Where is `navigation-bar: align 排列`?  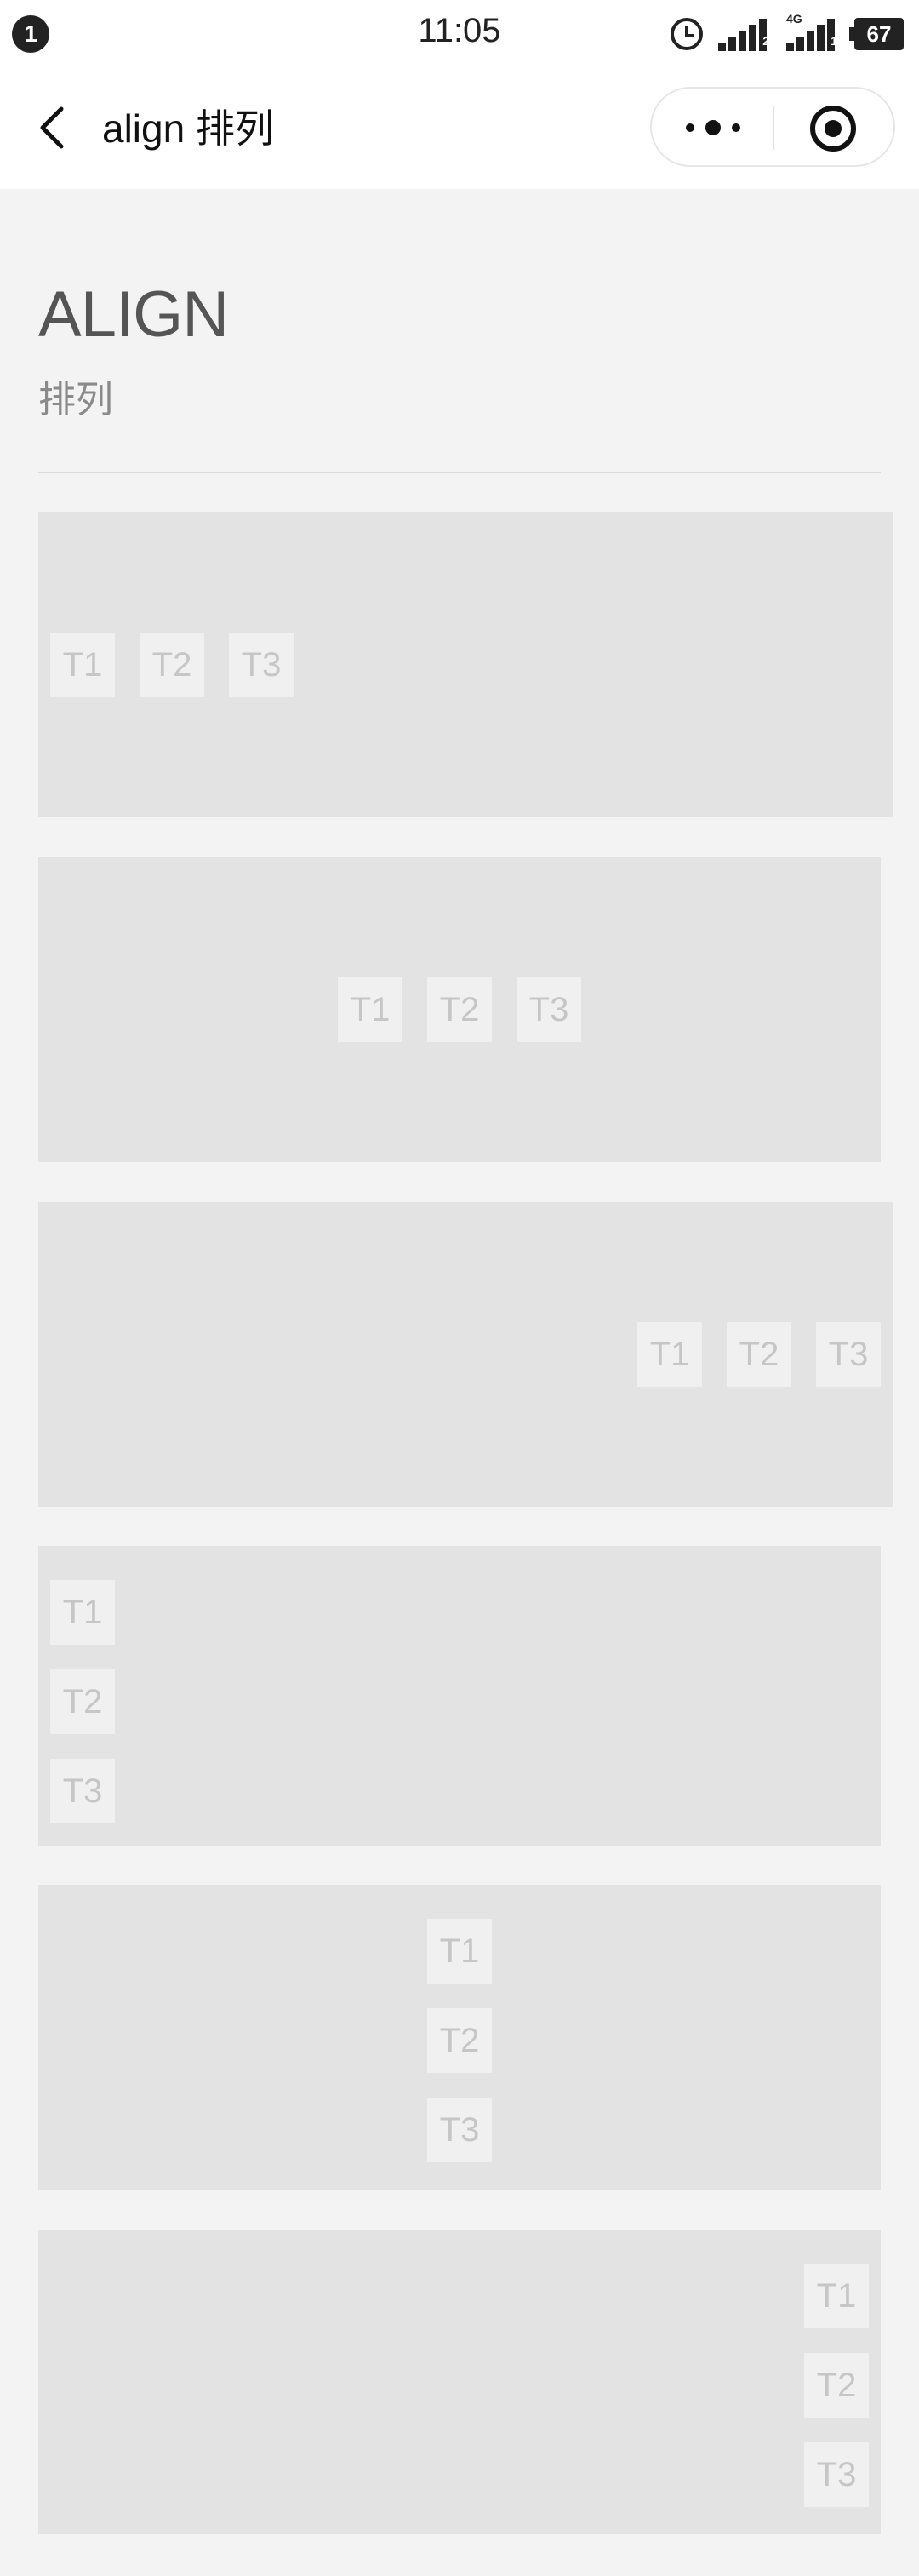 navigation-bar: align 排列 is located at coordinates (459, 129).